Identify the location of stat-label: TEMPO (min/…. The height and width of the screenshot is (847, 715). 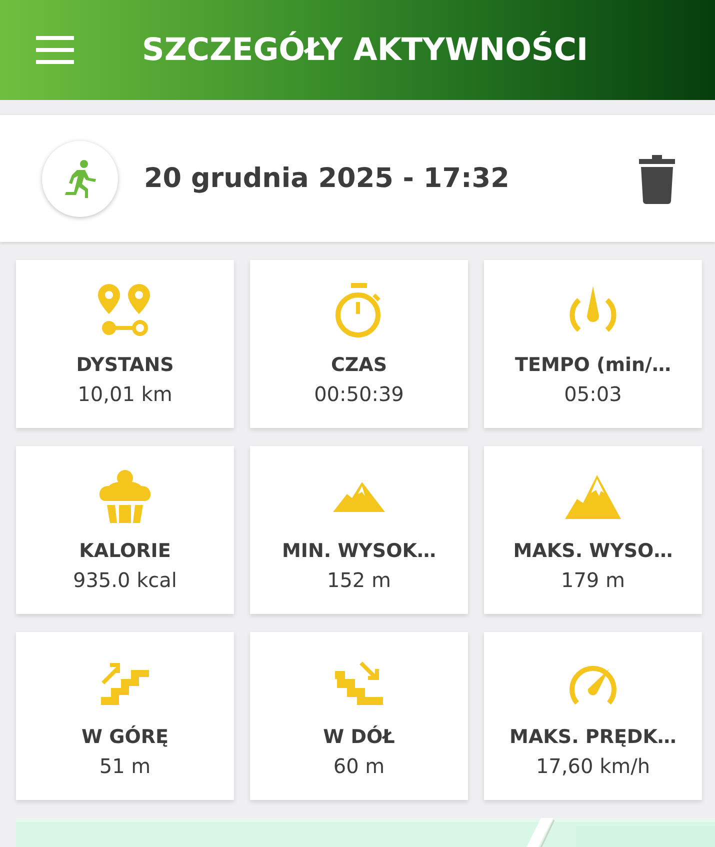
(593, 365).